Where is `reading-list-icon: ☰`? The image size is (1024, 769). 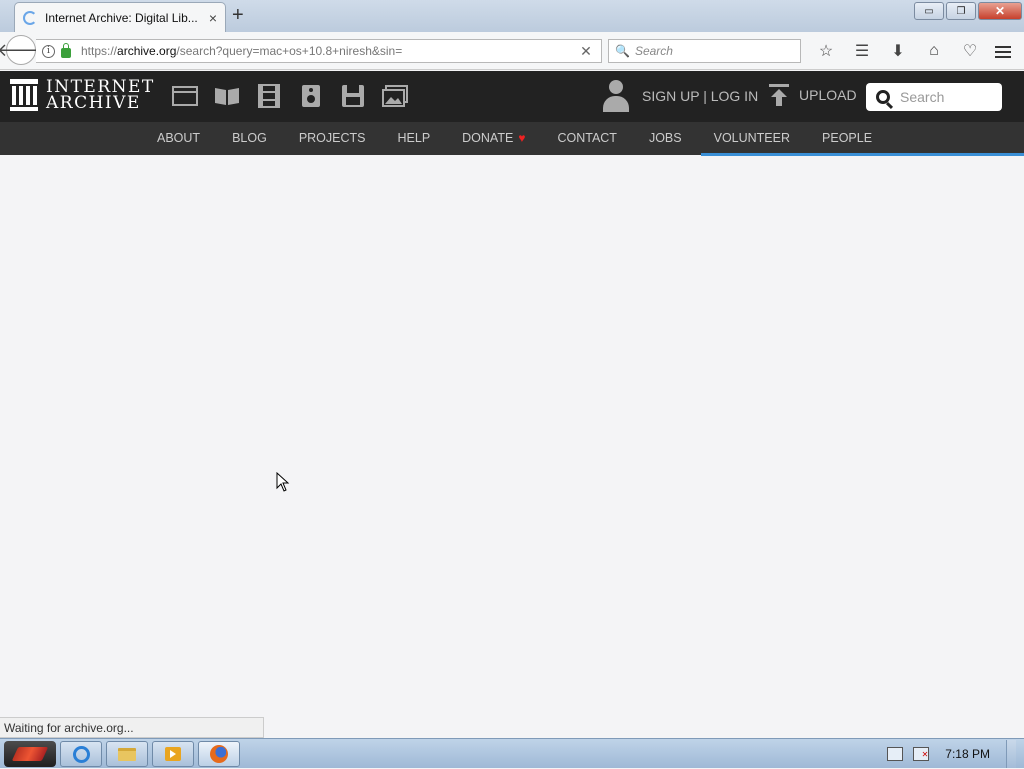
reading-list-icon: ☰ is located at coordinates (862, 51).